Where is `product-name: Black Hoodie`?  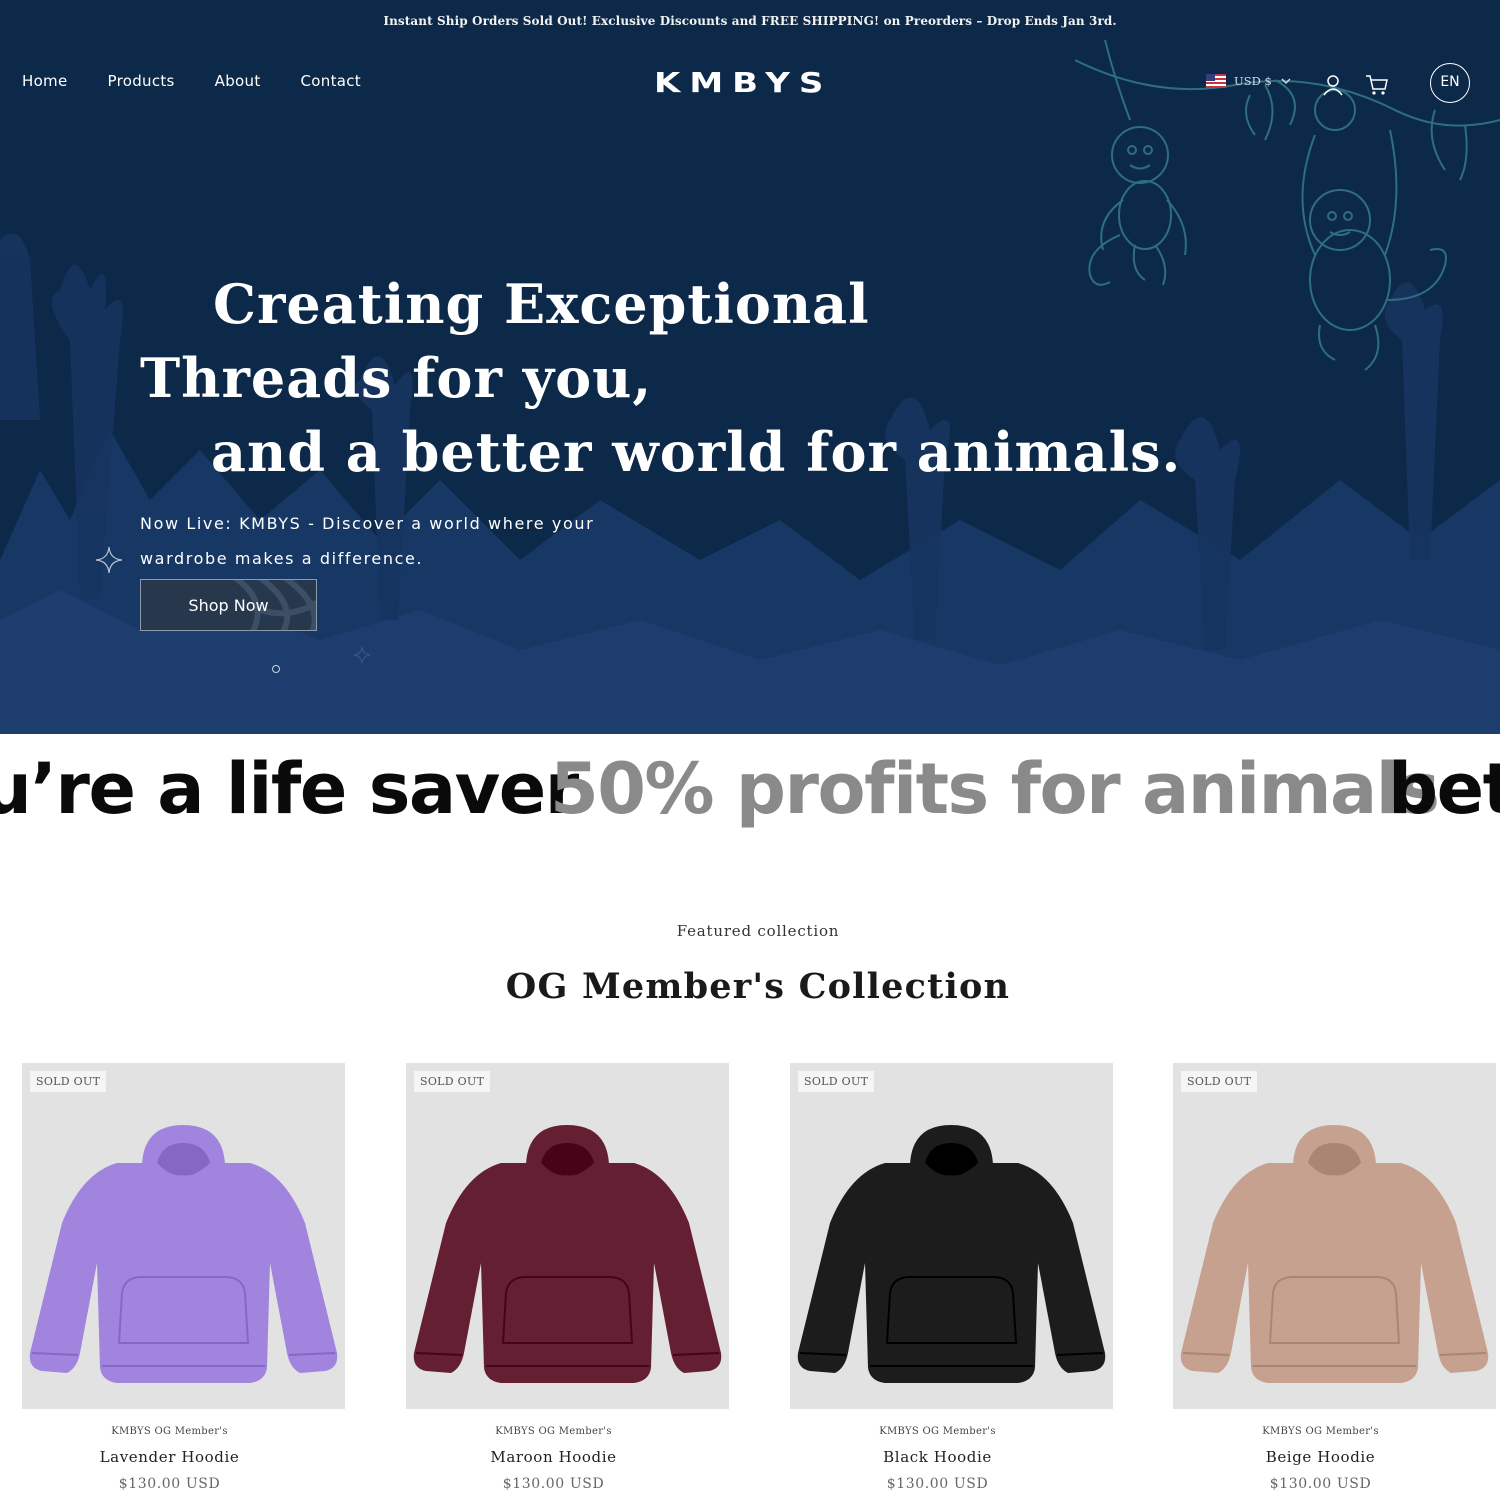
product-name: Black Hoodie is located at coordinates (937, 1457).